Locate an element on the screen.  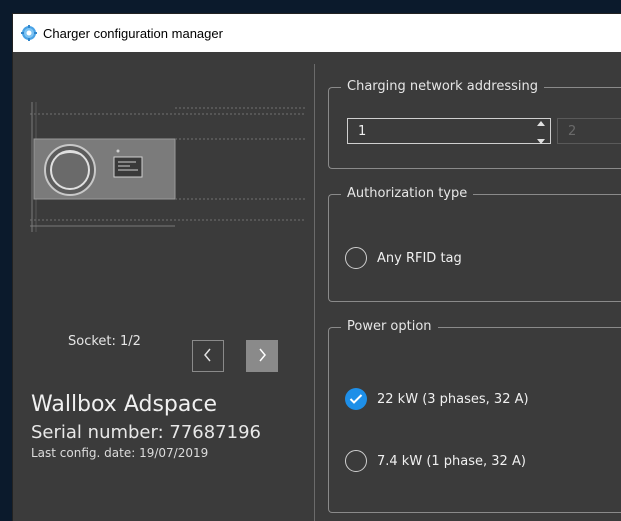
radio-checked-icon is located at coordinates (356, 399).